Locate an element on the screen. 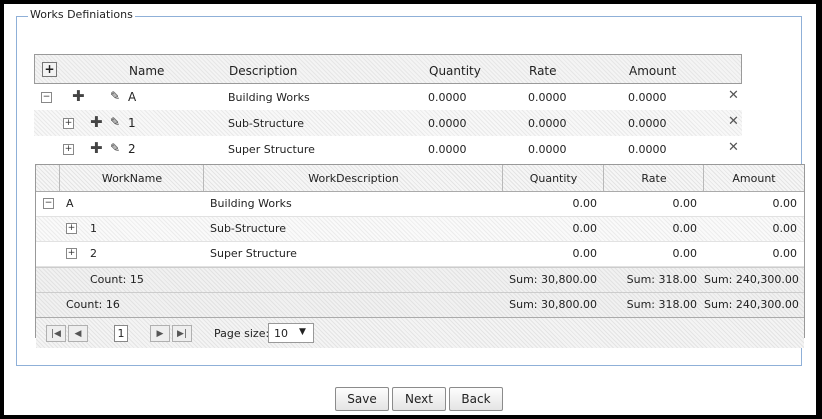 Image resolution: width=822 pixels, height=419 pixels. grid-header-amount: Amount is located at coordinates (754, 178).